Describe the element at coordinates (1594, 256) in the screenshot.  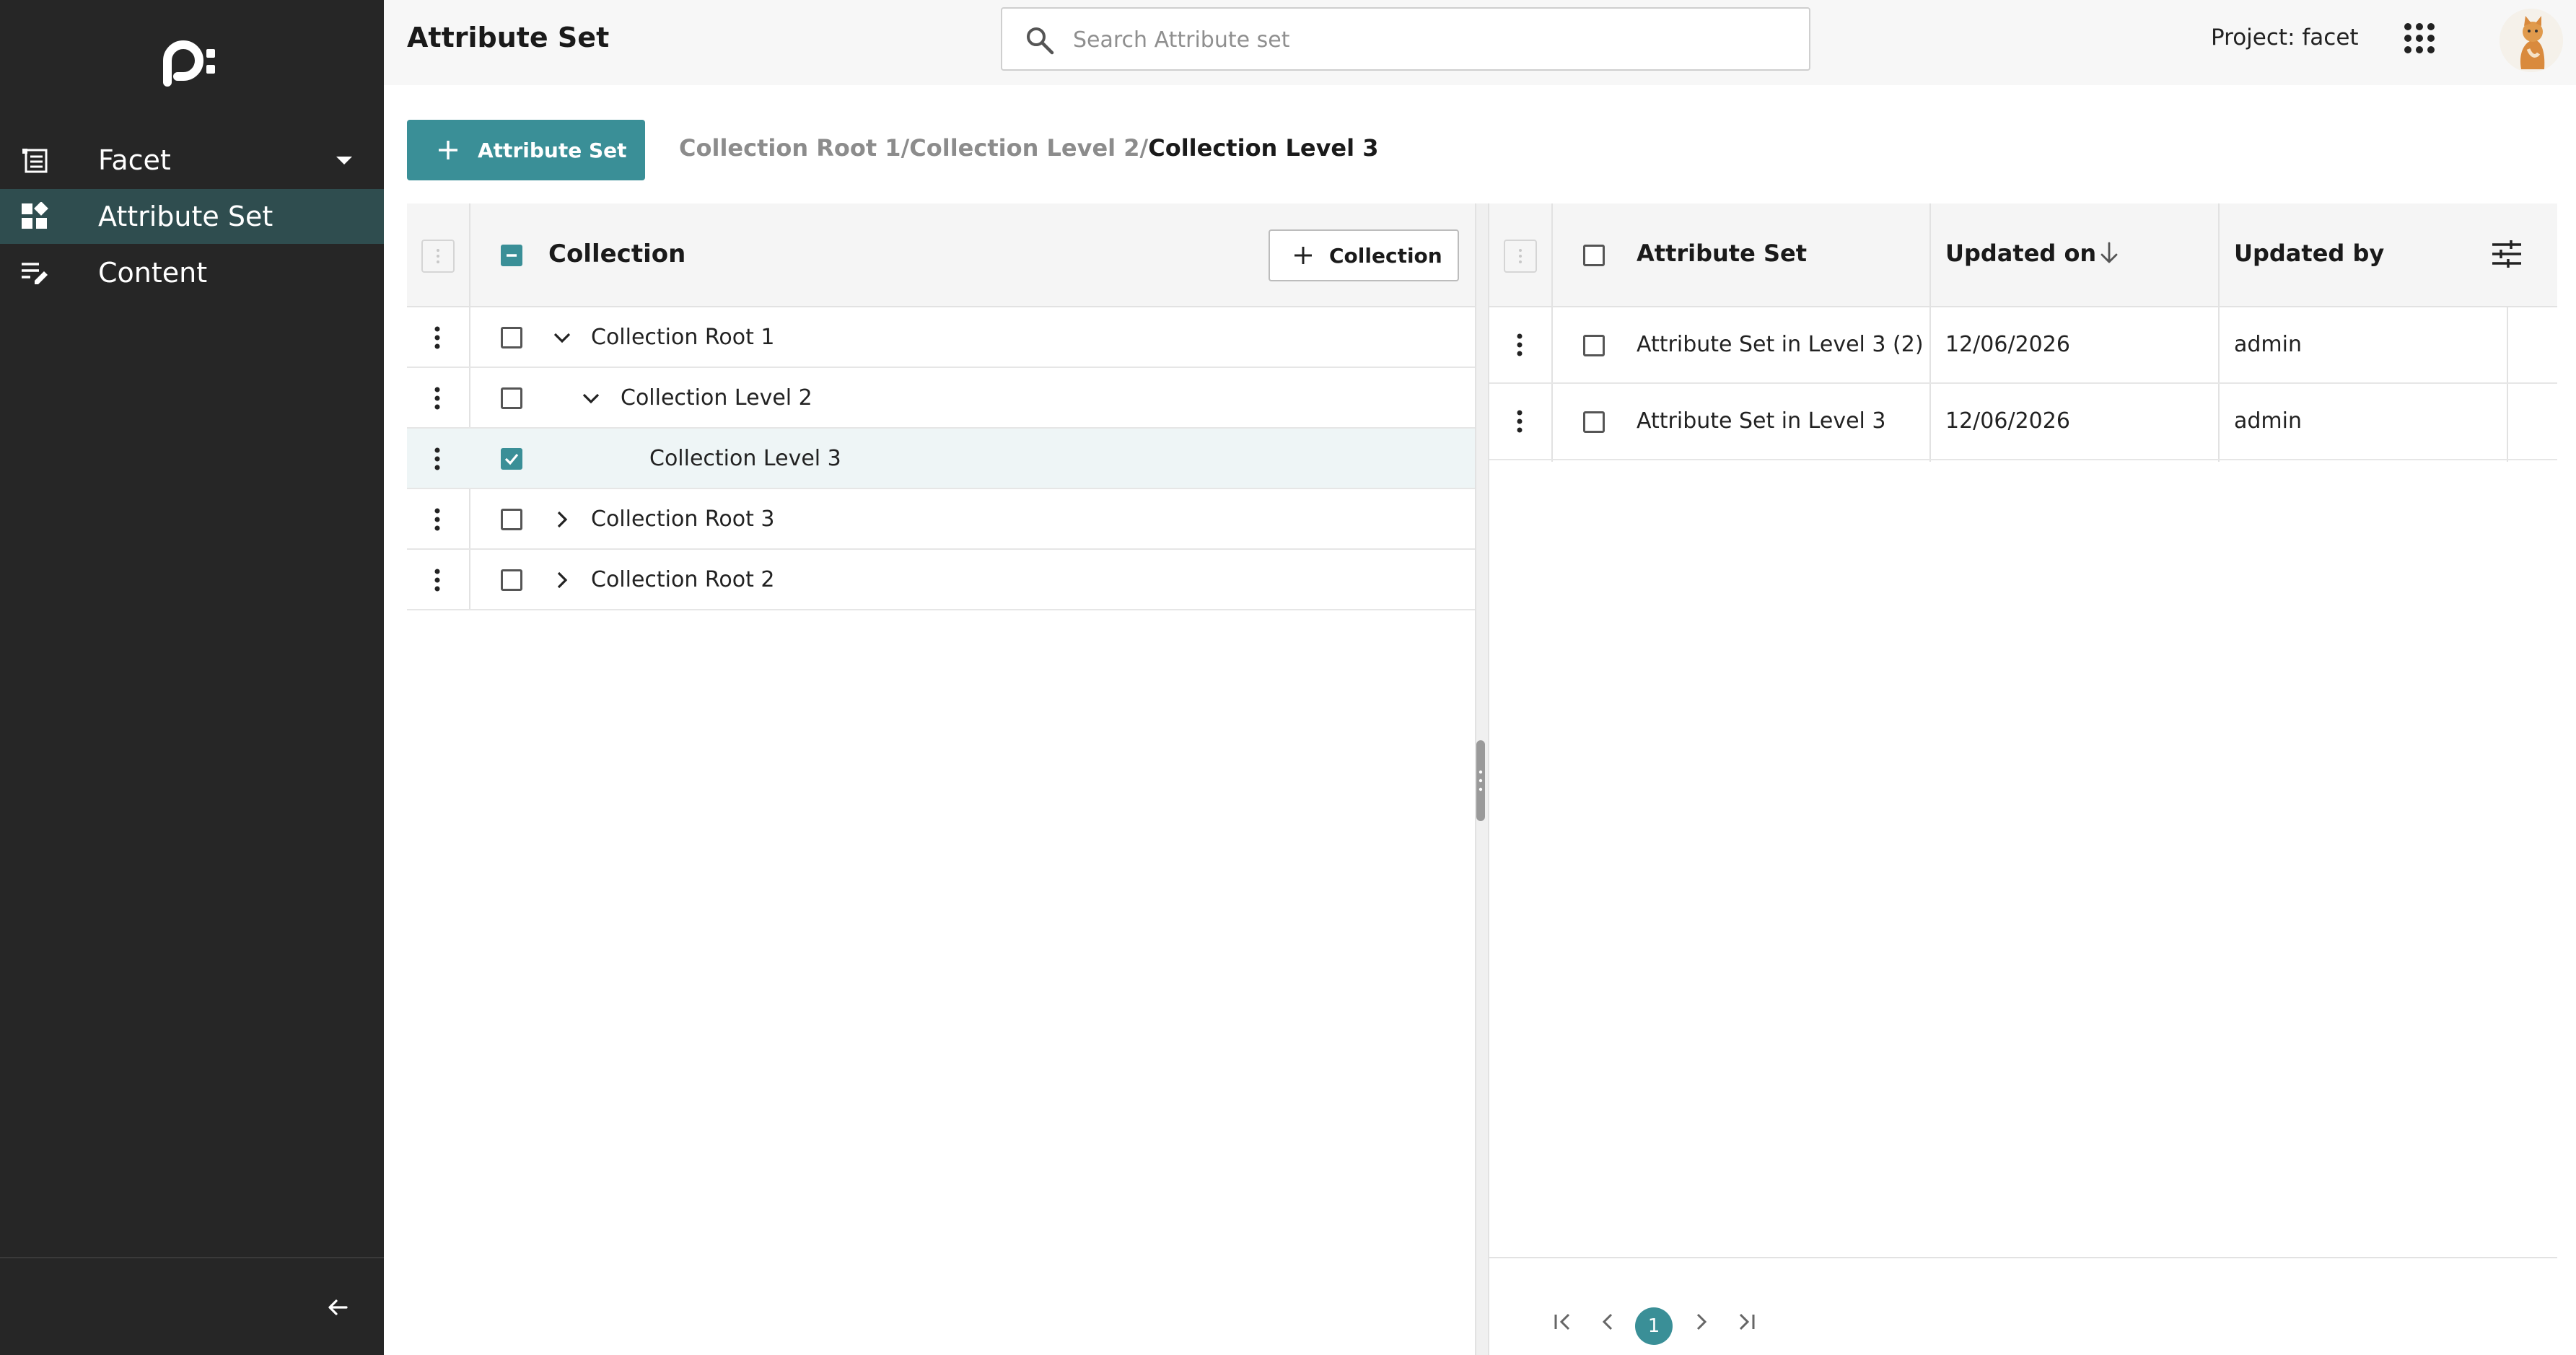
I see `select-all-attribute-sets-checkbox` at that location.